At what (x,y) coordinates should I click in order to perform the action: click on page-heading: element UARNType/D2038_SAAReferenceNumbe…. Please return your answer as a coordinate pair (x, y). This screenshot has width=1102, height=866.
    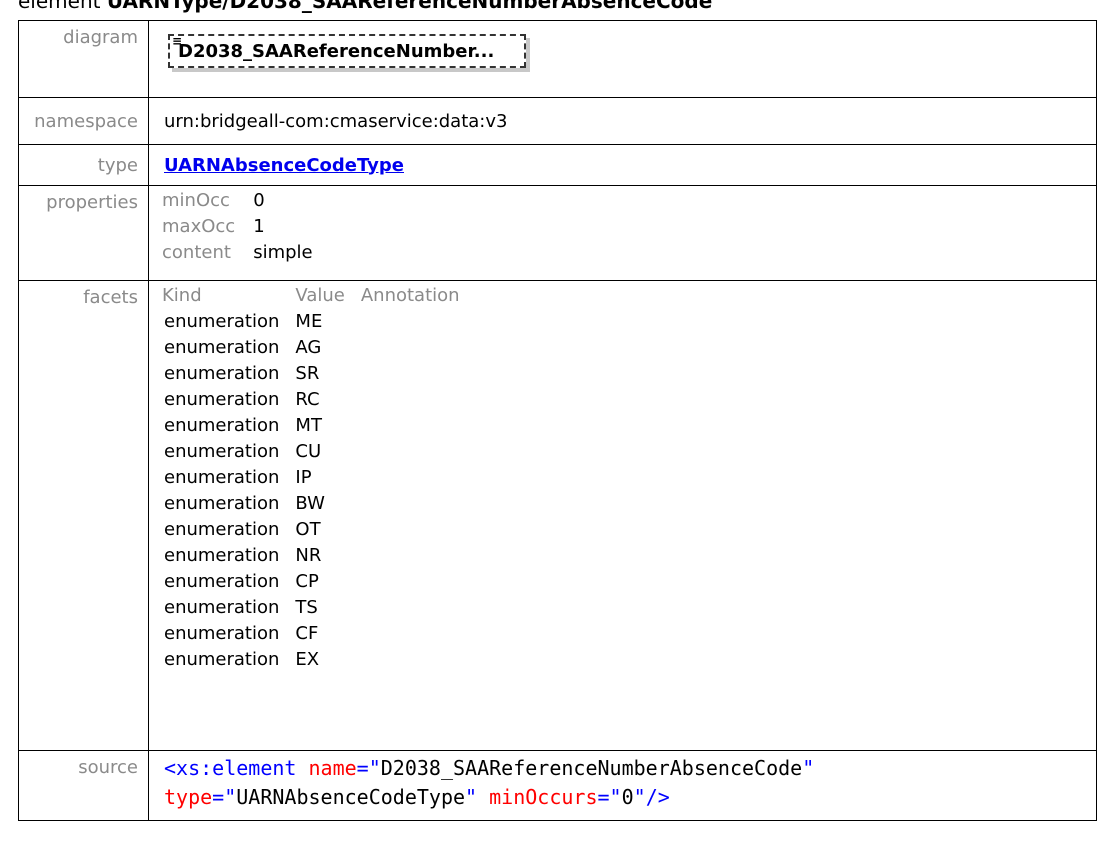
    Looking at the image, I should click on (365, 6).